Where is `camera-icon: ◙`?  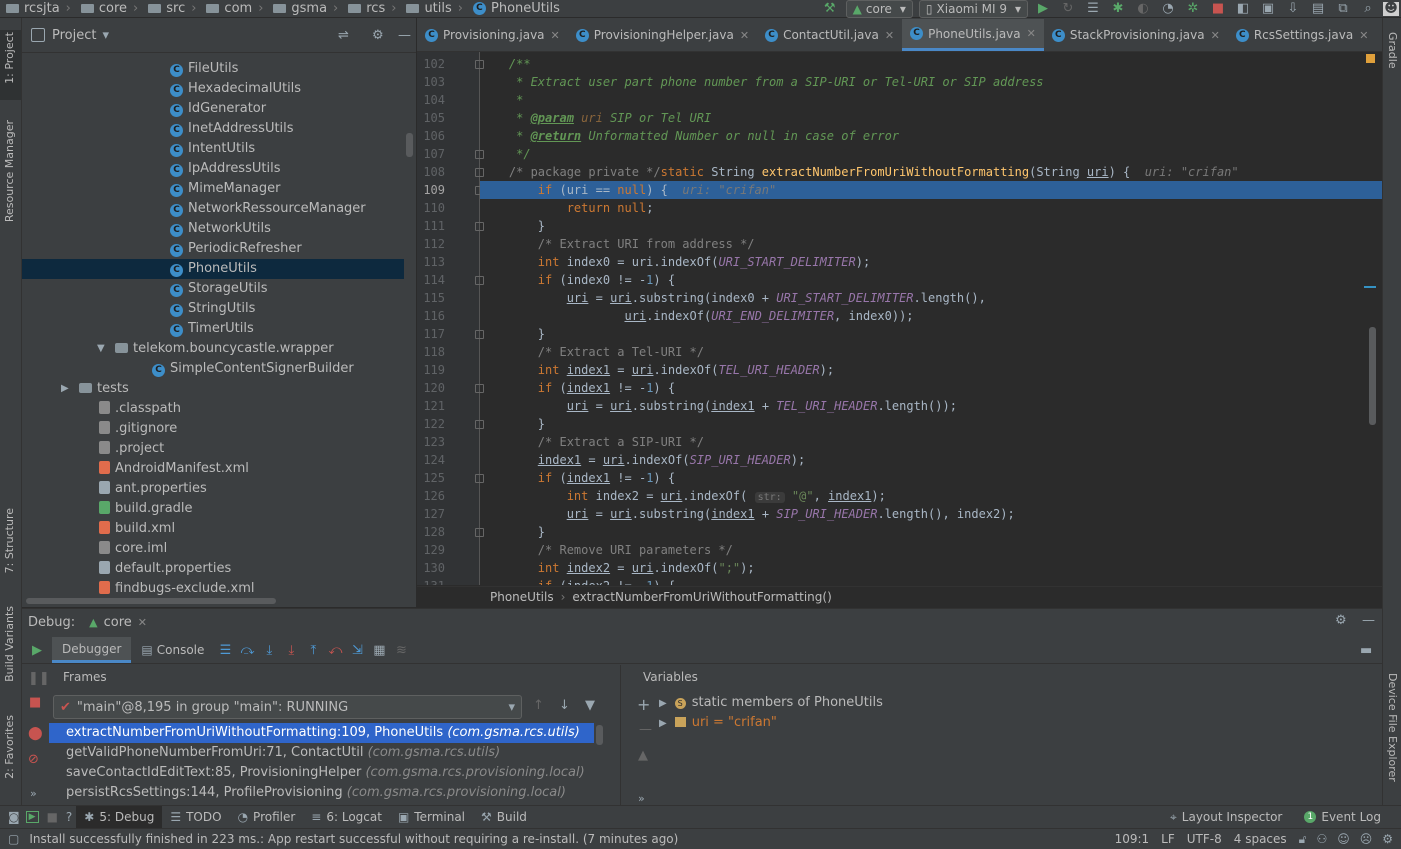 camera-icon: ◙ is located at coordinates (14, 817).